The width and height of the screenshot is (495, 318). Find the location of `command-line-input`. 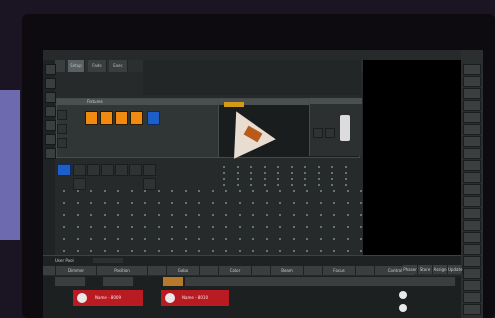

command-line-input is located at coordinates (108, 260).